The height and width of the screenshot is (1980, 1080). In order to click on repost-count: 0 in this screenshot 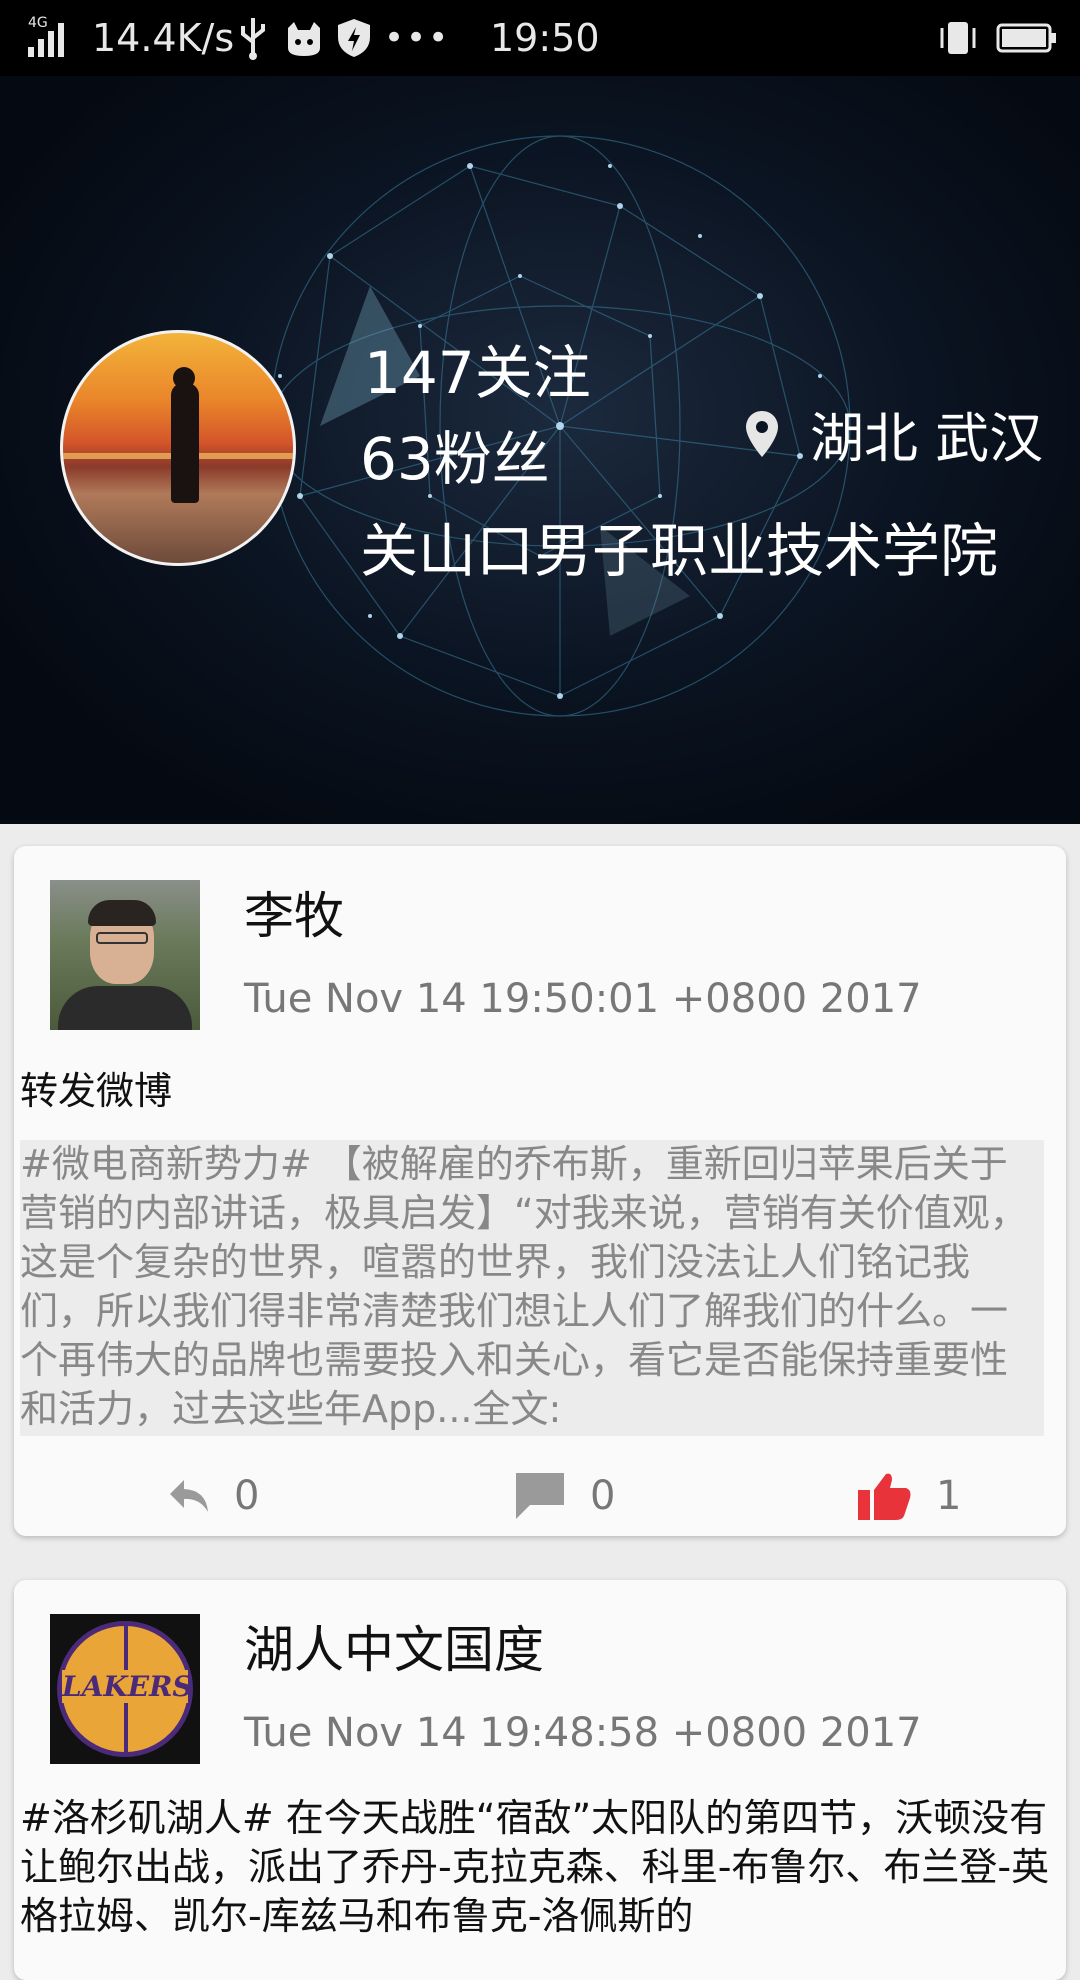, I will do `click(247, 1496)`.